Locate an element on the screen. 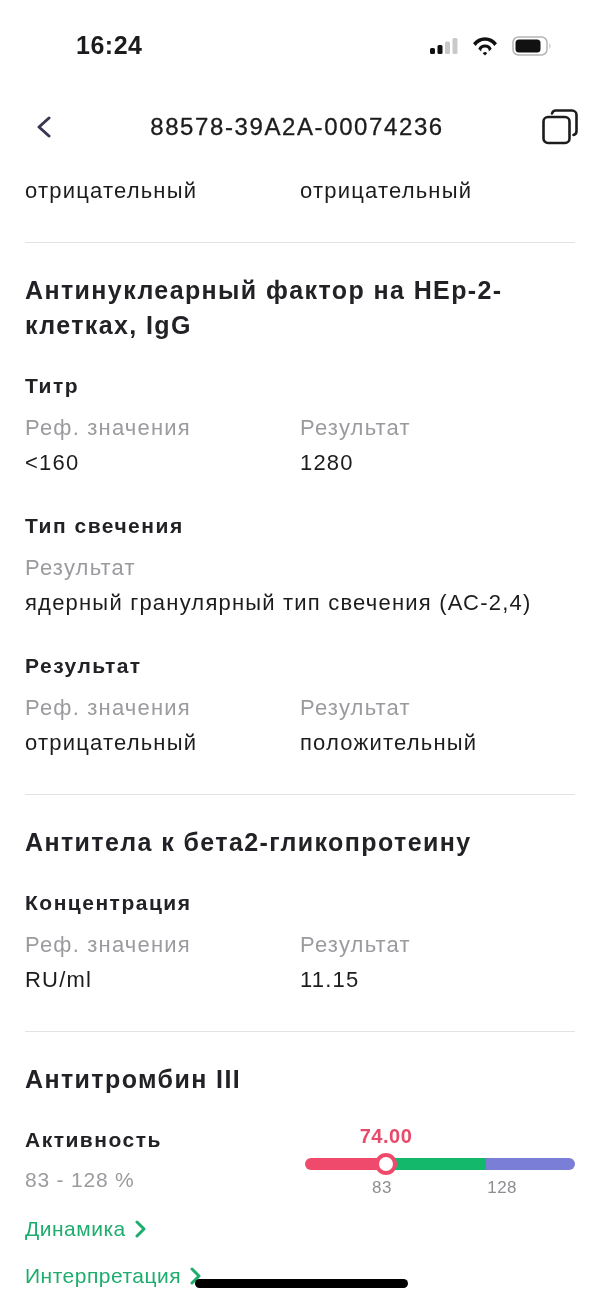 Image resolution: width=600 pixels, height=1300 pixels. test-title: Антинуклеарный фактор на HEp-2-клетках, IgG is located at coordinates (264, 308).